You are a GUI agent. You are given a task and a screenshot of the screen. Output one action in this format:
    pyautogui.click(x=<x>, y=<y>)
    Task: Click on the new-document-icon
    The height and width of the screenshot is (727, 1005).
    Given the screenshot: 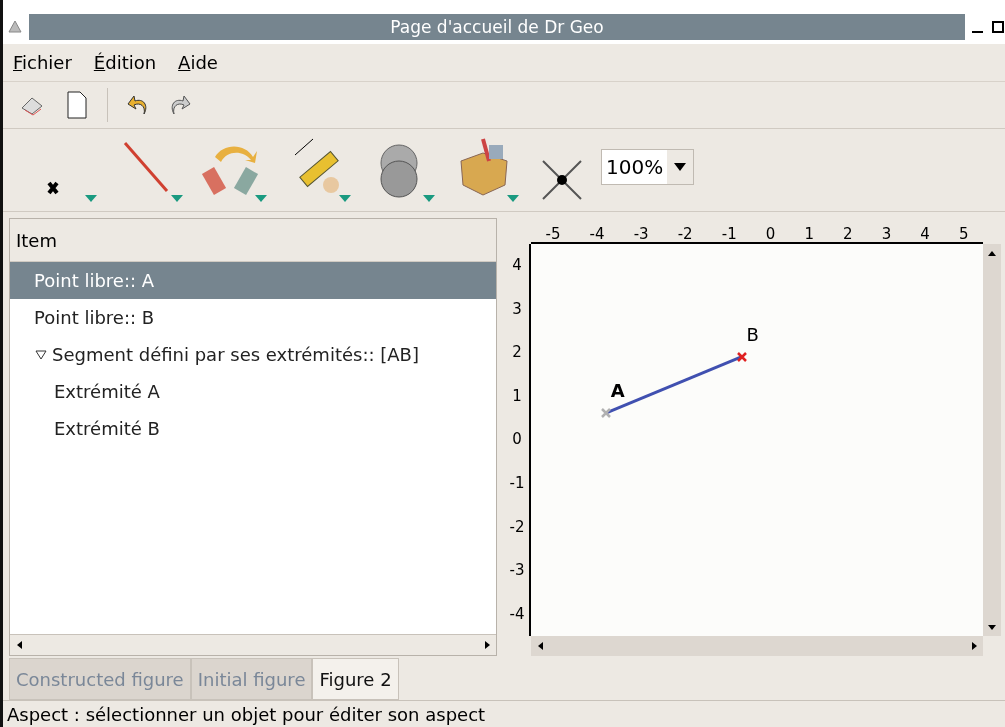 What is the action you would take?
    pyautogui.click(x=77, y=105)
    